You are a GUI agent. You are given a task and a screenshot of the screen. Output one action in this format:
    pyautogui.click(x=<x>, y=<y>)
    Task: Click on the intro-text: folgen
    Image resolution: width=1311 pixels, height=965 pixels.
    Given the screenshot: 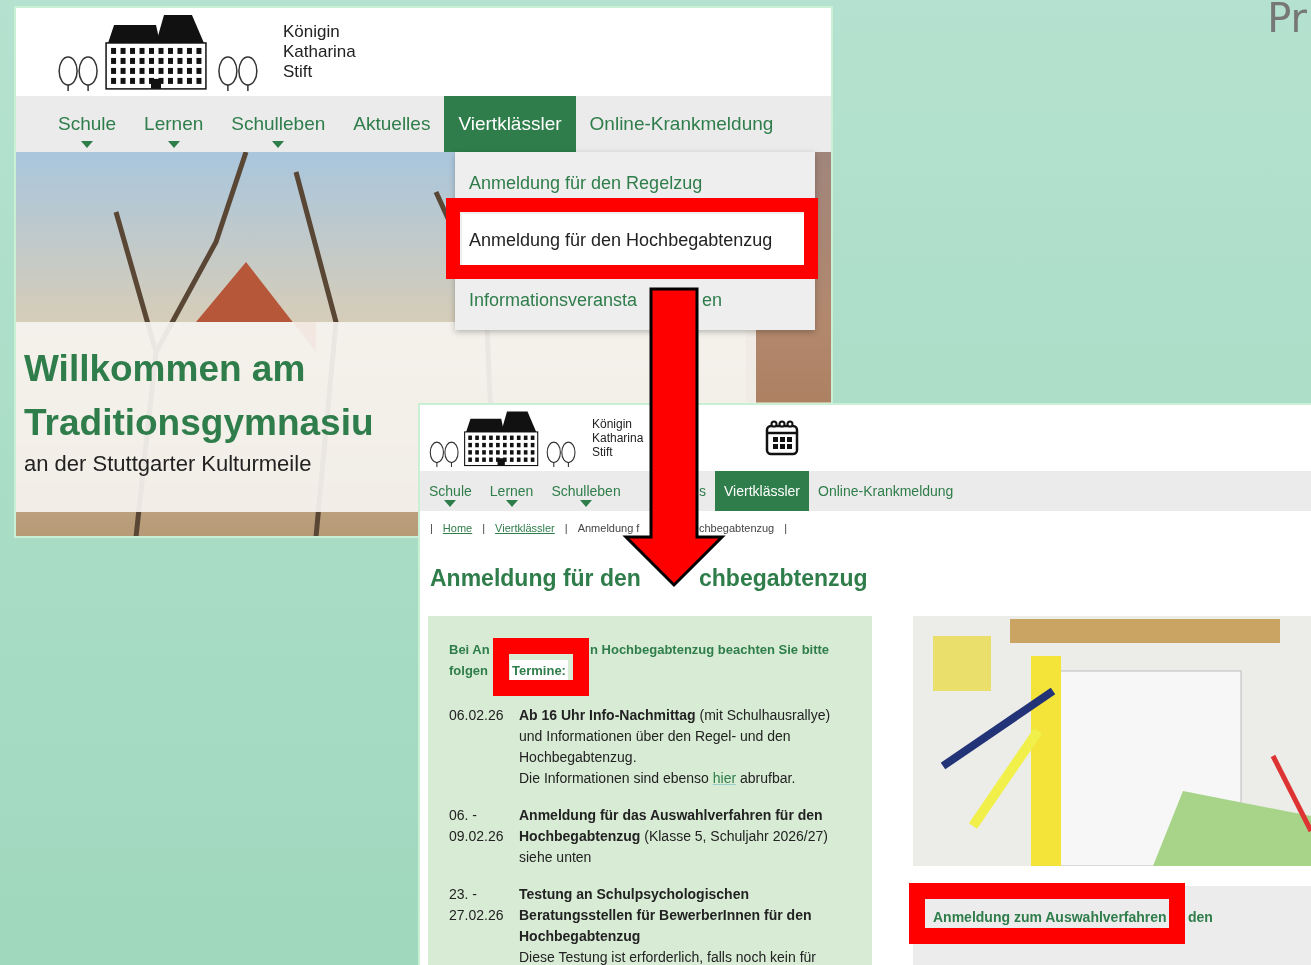 What is the action you would take?
    pyautogui.click(x=469, y=671)
    